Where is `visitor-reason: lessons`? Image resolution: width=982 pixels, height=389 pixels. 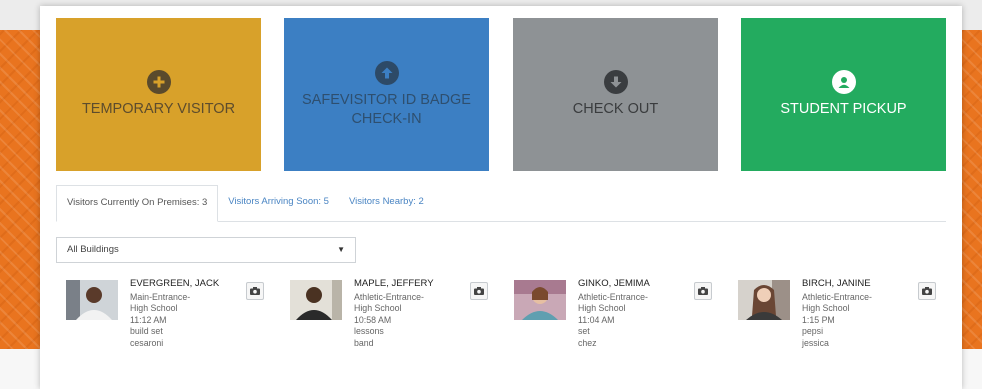
visitor-reason: lessons is located at coordinates (369, 331).